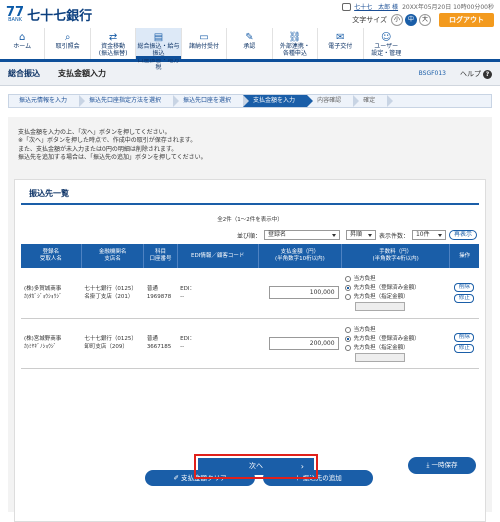  Describe the element at coordinates (159, 49) in the screenshot. I see `nav-bulk-transfer: ▤ 総合振込・給与振込 口座振替・地方税` at that location.